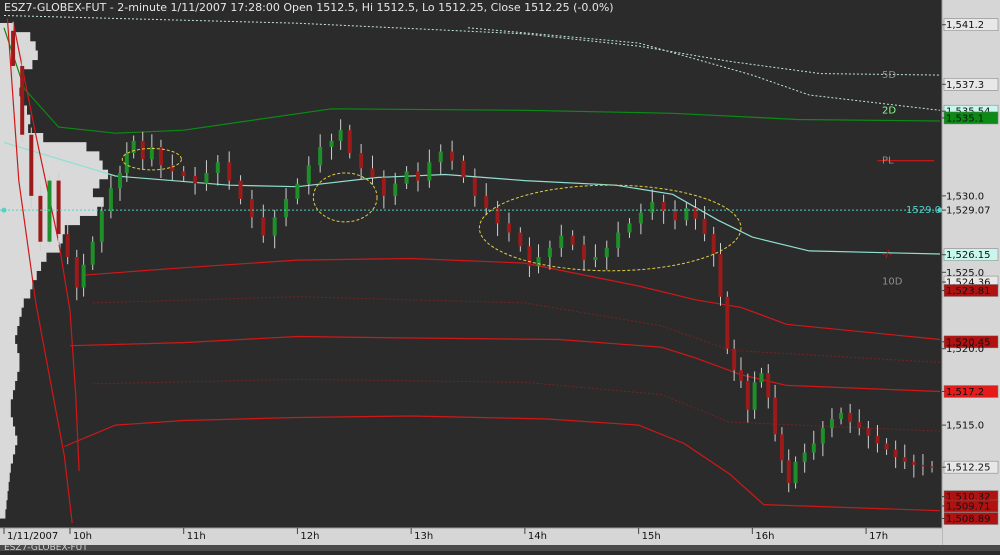 The height and width of the screenshot is (555, 1000). Describe the element at coordinates (965, 392) in the screenshot. I see `y-tick-label: 1,517.2` at that location.